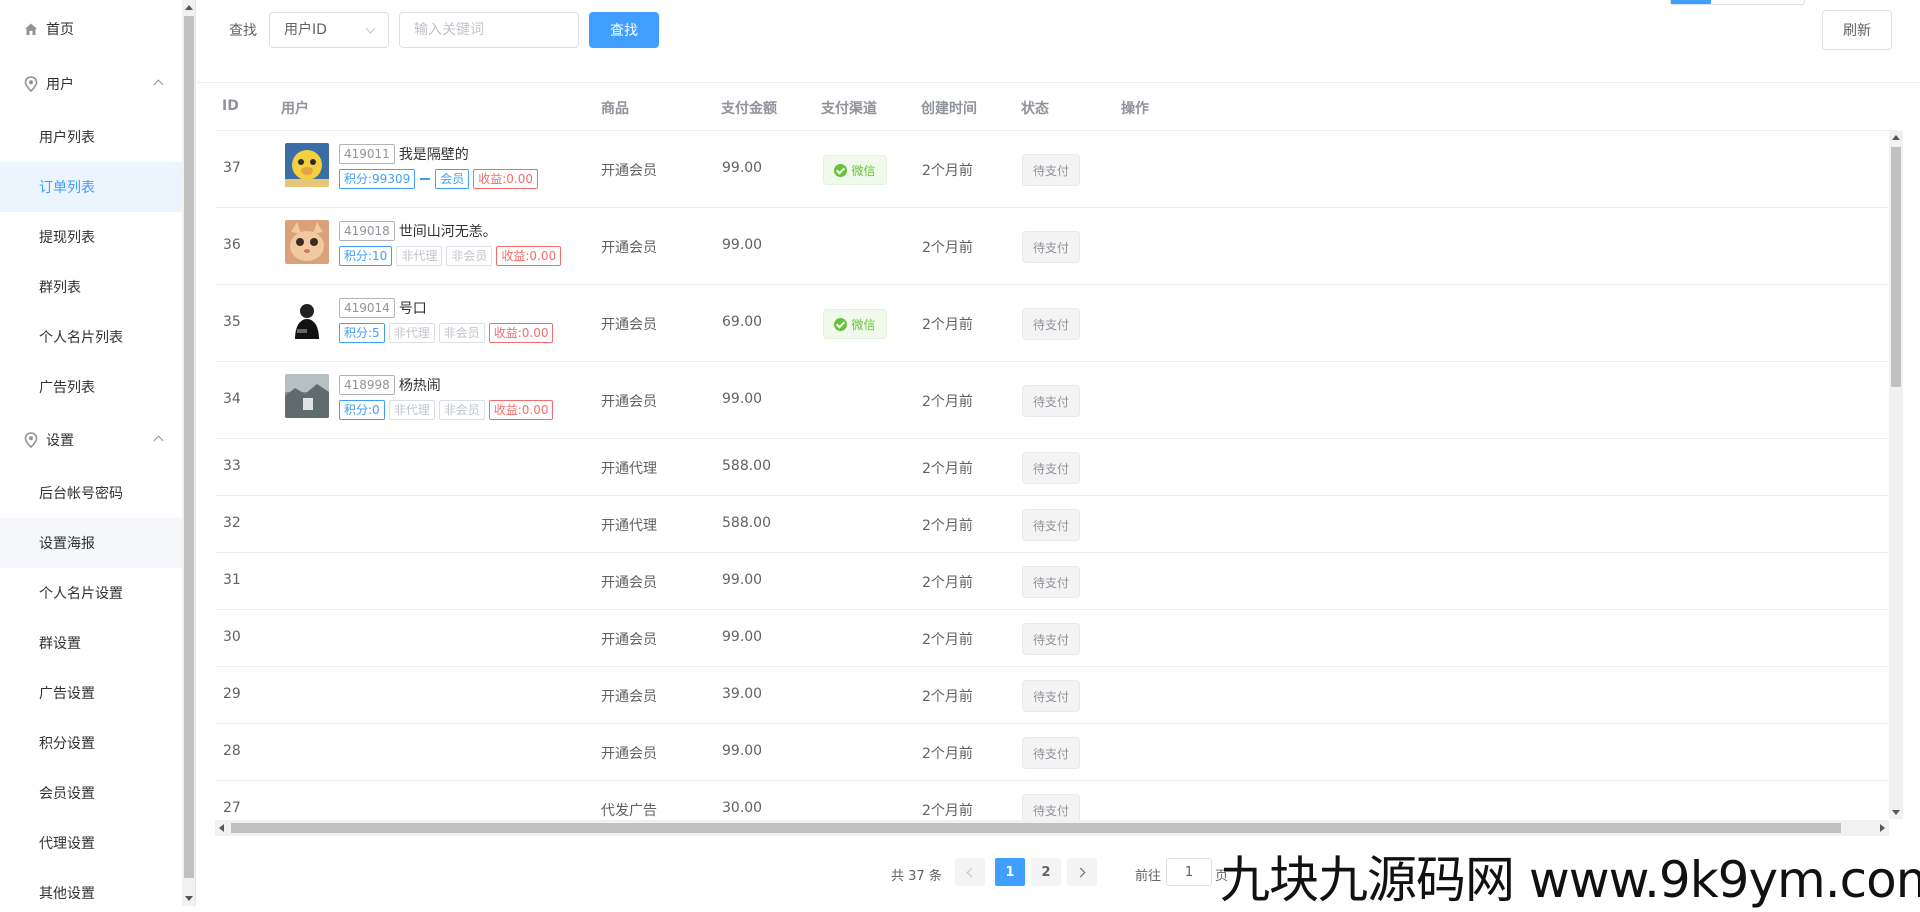  I want to click on next-page-button, so click(1082, 872).